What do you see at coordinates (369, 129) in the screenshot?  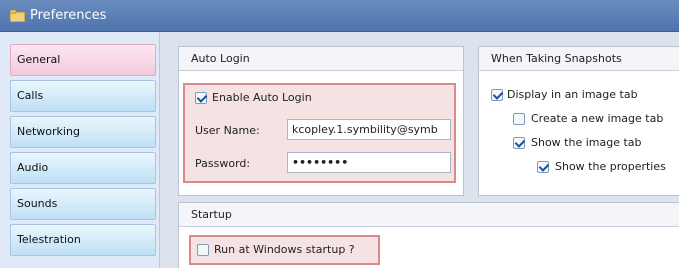 I see `username-field: kcopley.1.symbility@symb` at bounding box center [369, 129].